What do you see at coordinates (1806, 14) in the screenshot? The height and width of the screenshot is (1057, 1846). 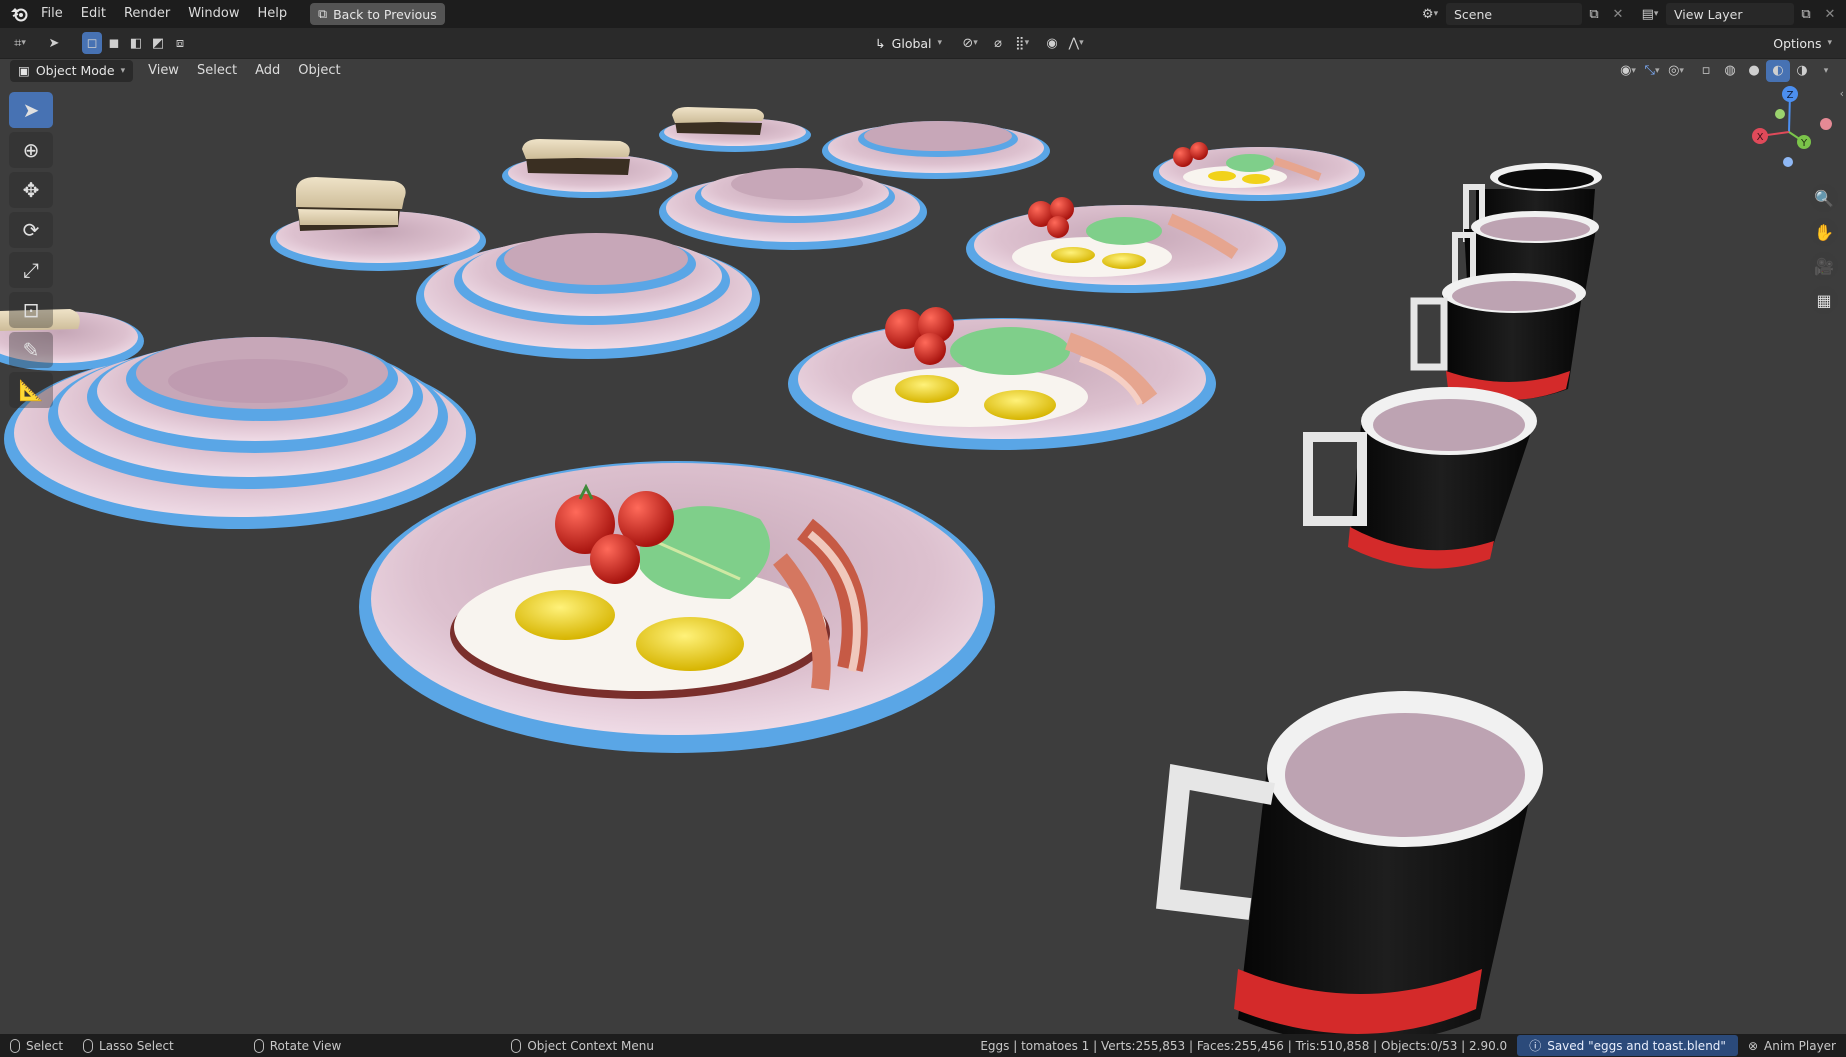 I see `new-view-layer-icon: ⧉` at bounding box center [1806, 14].